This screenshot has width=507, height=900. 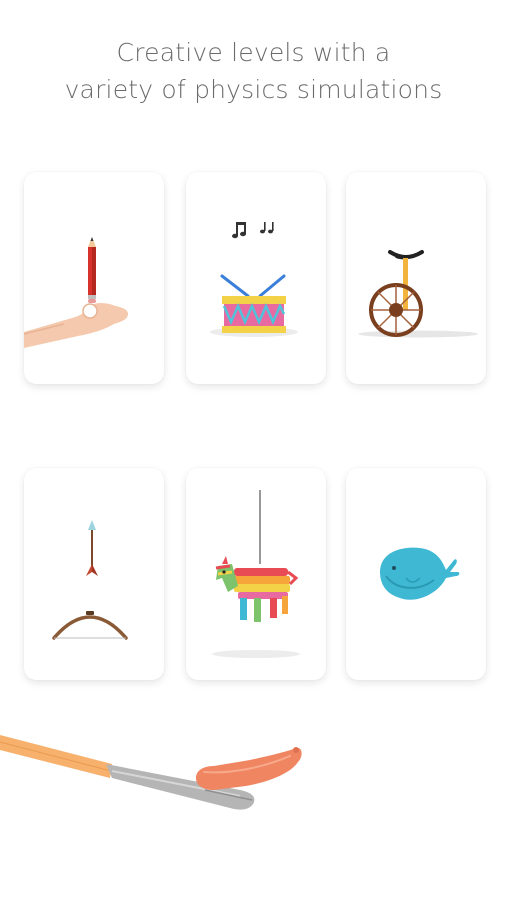 What do you see at coordinates (418, 294) in the screenshot?
I see `unicycle-icon` at bounding box center [418, 294].